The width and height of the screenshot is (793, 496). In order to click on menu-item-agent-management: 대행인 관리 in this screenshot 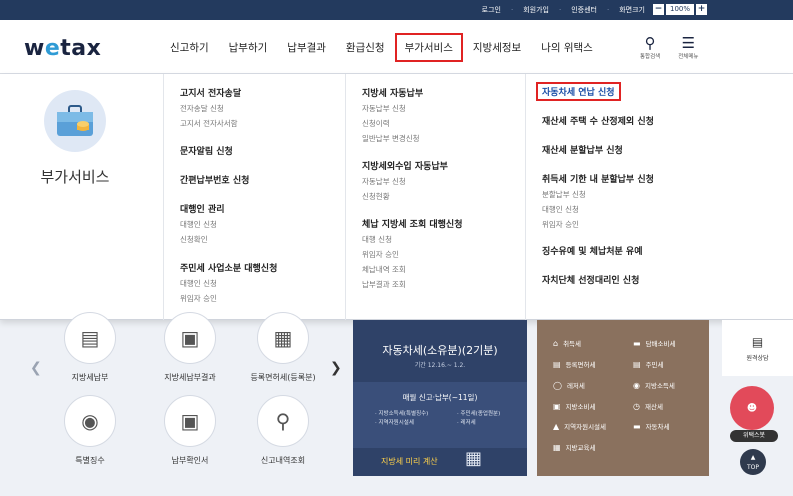, I will do `click(202, 208)`.